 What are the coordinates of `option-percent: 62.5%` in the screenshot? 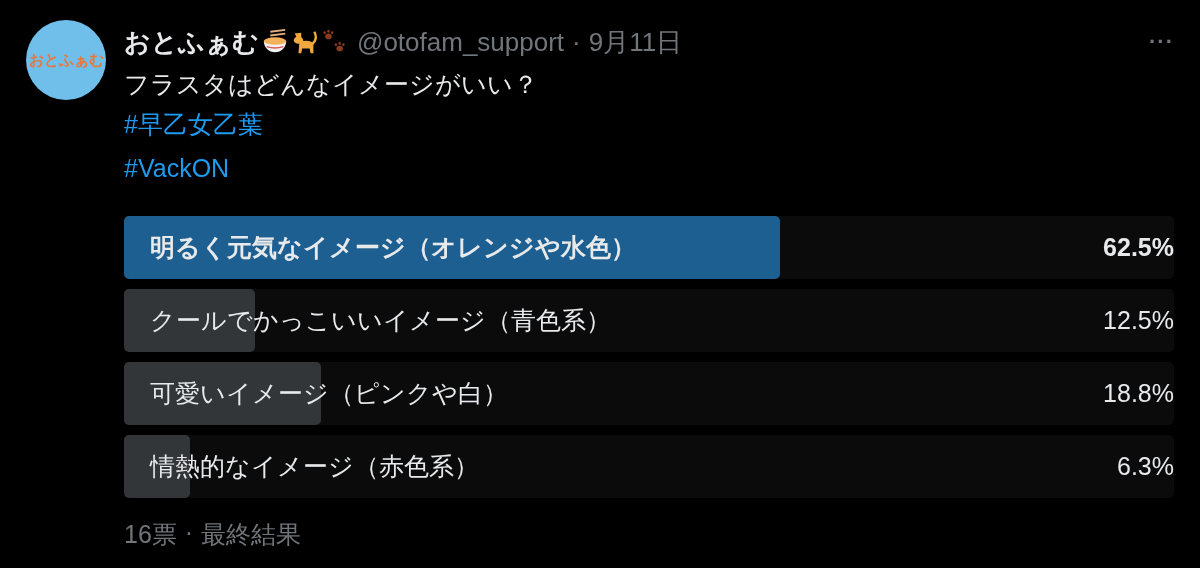 It's located at (1138, 247).